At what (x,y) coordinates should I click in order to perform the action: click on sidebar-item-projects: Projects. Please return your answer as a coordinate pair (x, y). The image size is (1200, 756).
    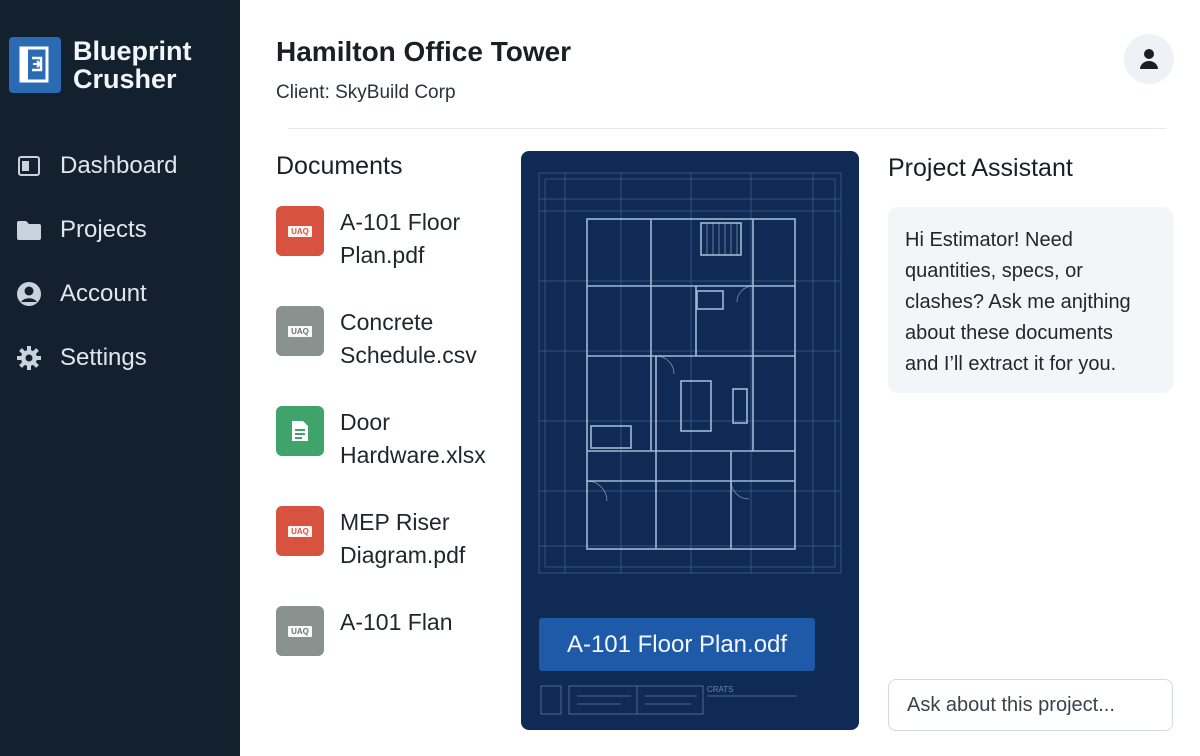
    Looking at the image, I should click on (120, 230).